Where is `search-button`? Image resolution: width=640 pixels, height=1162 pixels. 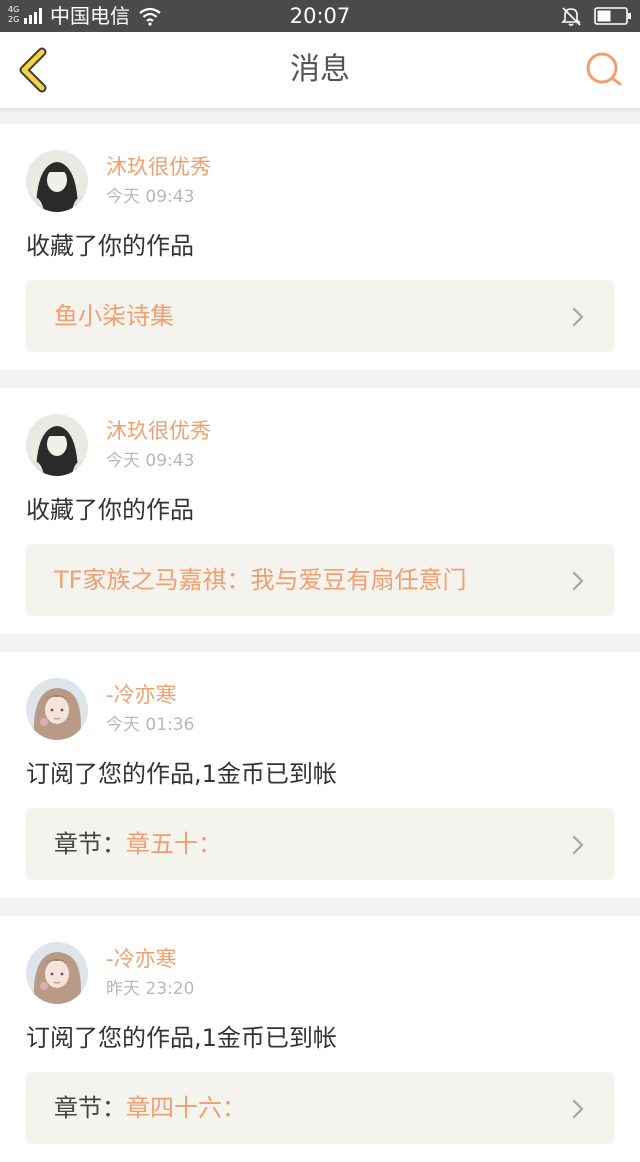
search-button is located at coordinates (604, 70).